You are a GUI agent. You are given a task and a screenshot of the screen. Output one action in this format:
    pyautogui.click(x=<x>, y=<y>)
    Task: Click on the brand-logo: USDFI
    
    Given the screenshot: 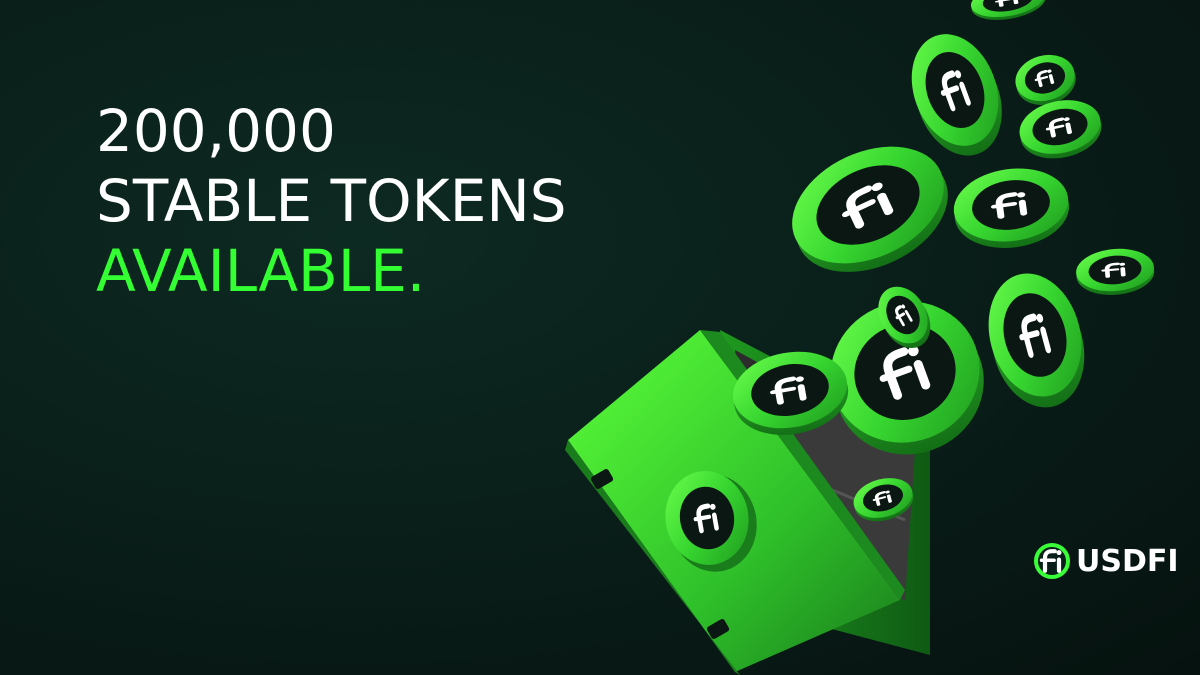 What is the action you would take?
    pyautogui.click(x=1106, y=561)
    